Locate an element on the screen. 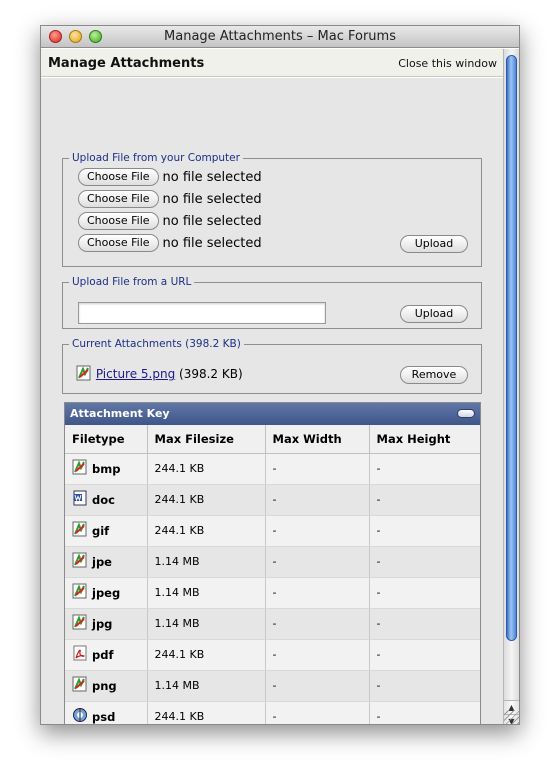 The image size is (559, 779). filetype-cell: doc is located at coordinates (106, 500).